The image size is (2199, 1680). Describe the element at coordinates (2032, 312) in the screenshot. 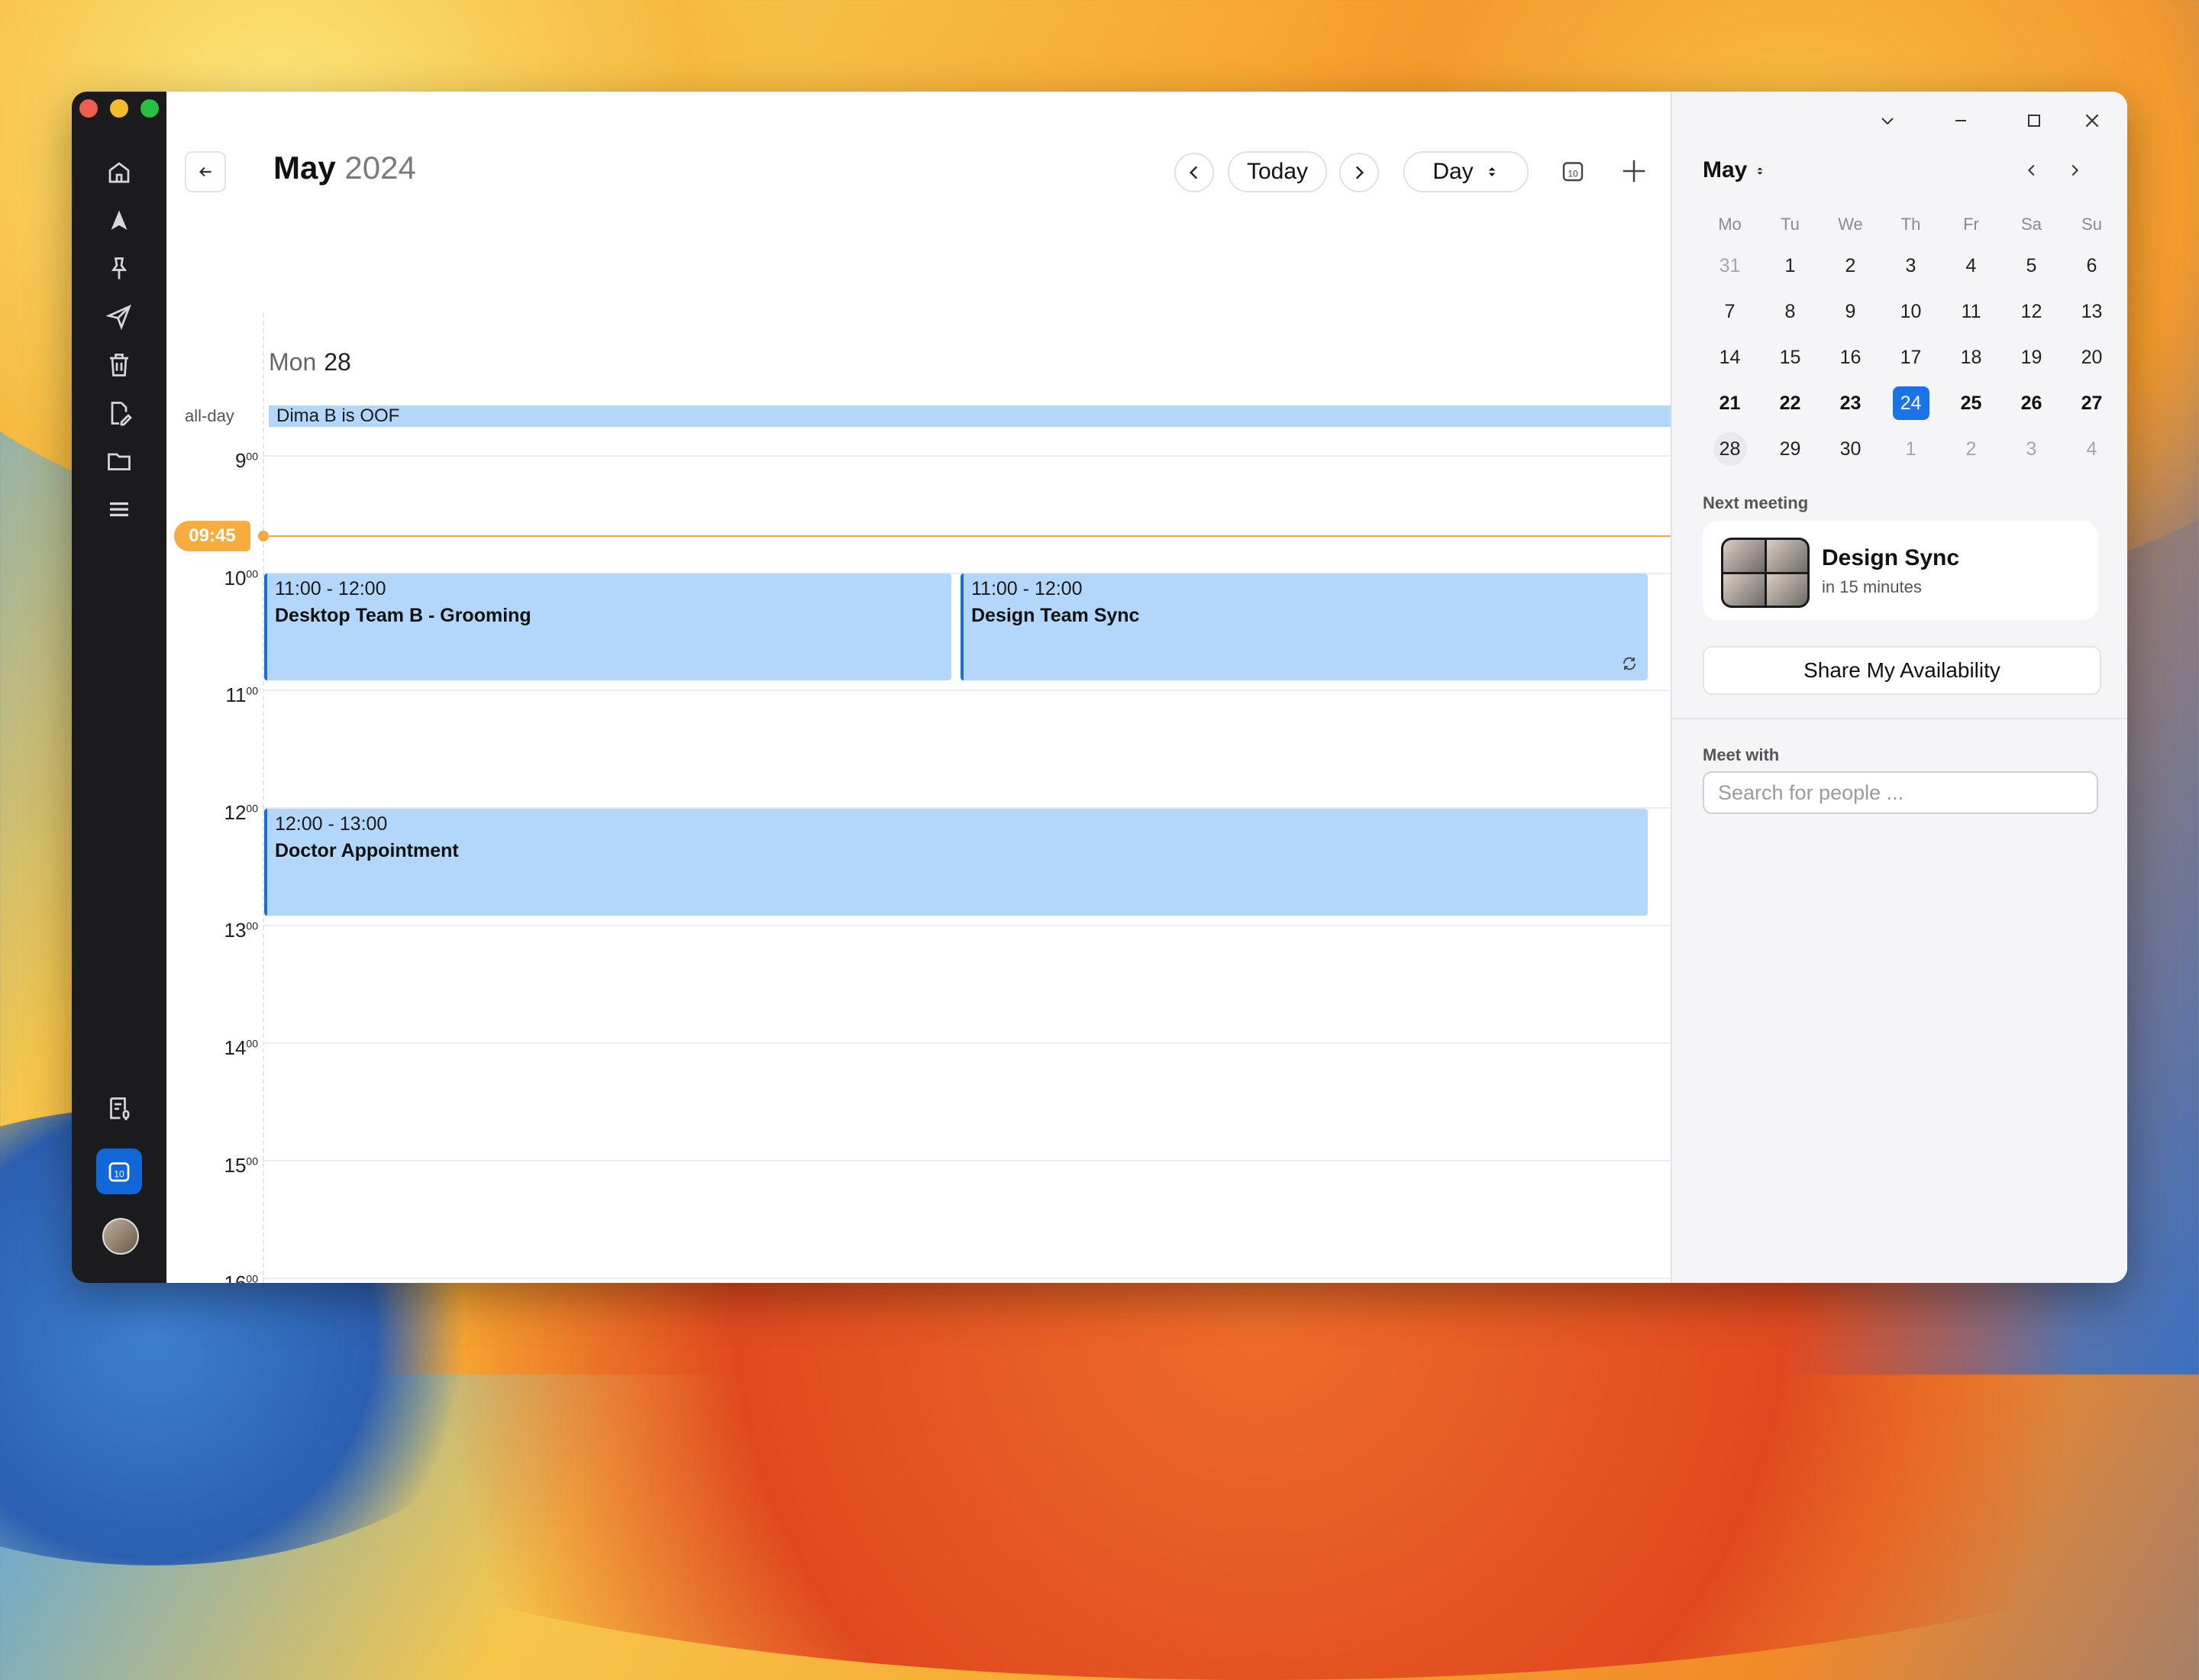

I see `calendar-day: 12` at that location.